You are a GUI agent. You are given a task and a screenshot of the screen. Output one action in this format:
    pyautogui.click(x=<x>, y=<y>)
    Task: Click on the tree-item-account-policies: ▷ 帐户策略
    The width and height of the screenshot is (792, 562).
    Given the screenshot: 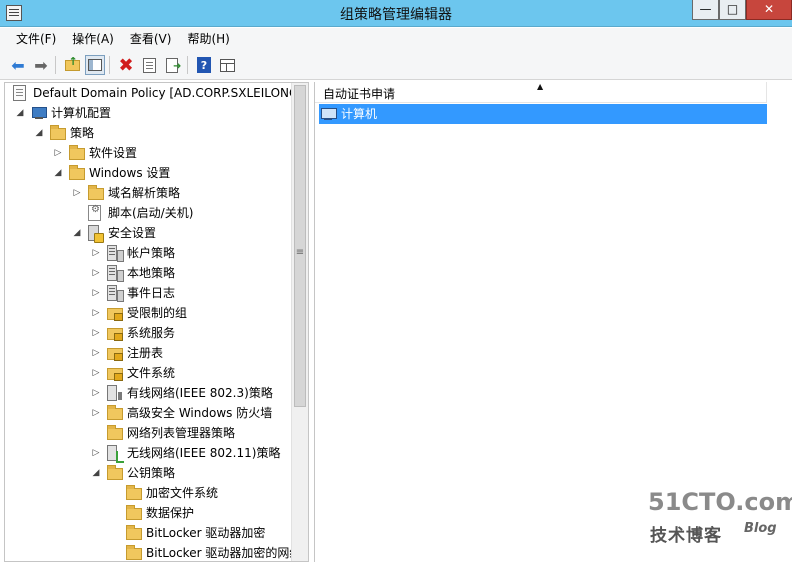 What is the action you would take?
    pyautogui.click(x=147, y=253)
    